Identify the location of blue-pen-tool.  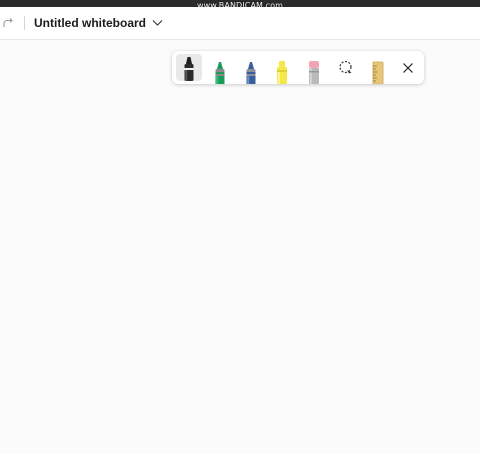
(251, 69).